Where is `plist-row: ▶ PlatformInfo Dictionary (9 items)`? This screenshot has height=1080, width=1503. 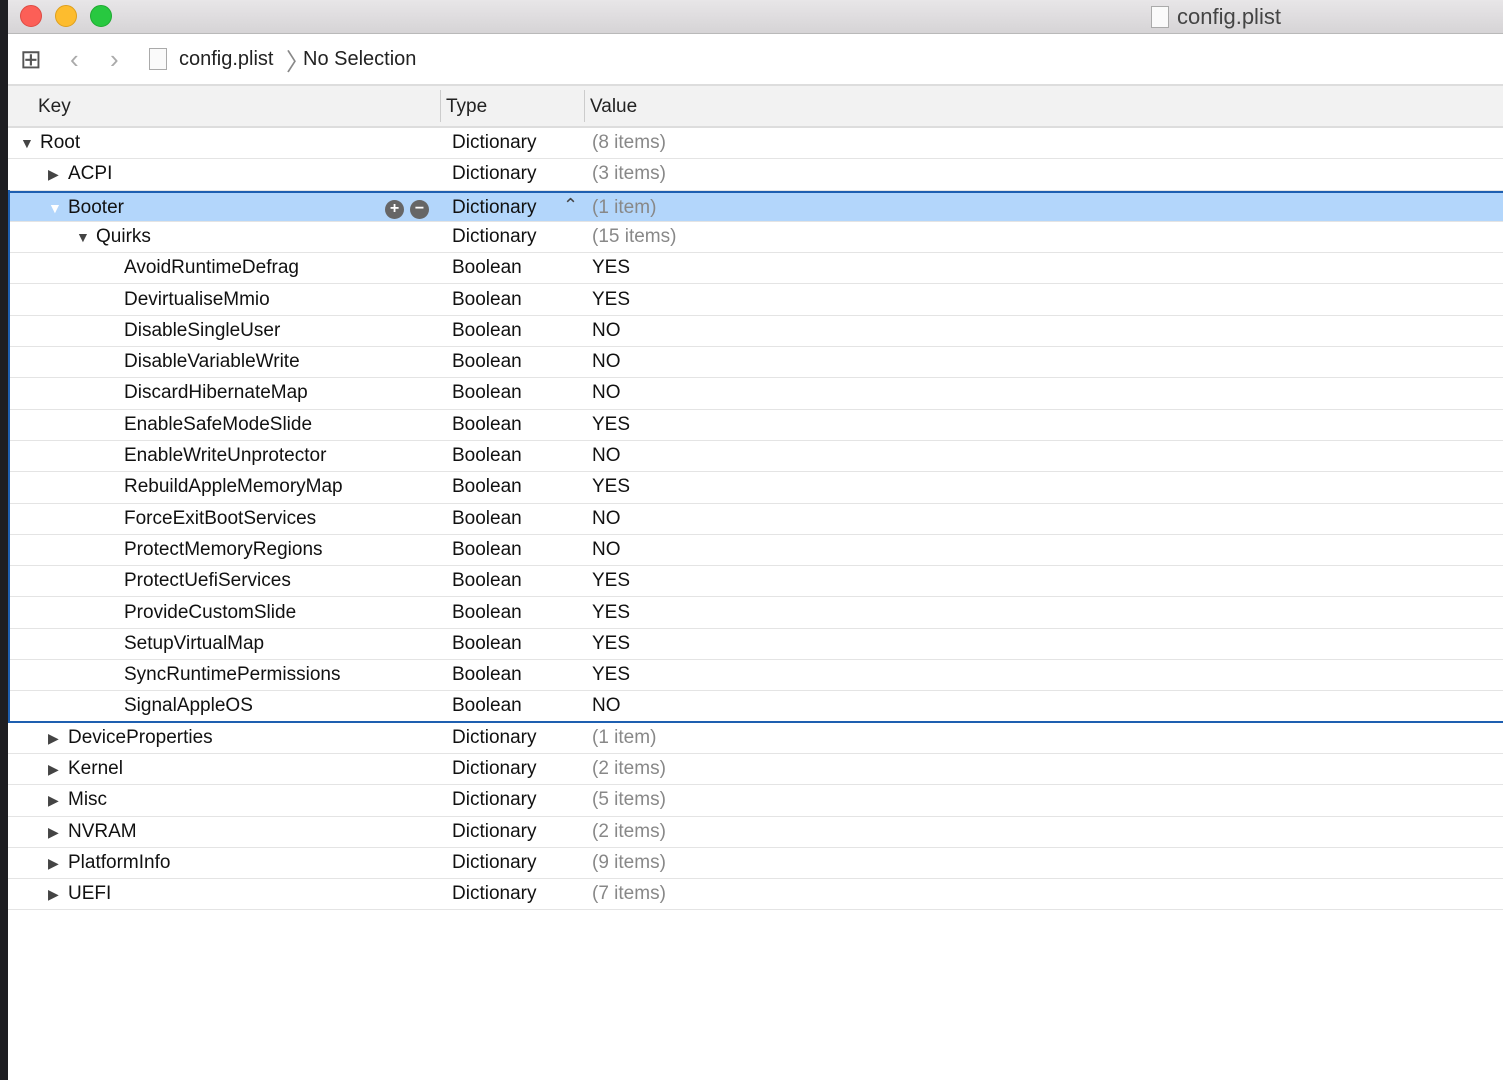
plist-row: ▶ PlatformInfo Dictionary (9 items) is located at coordinates (755, 864).